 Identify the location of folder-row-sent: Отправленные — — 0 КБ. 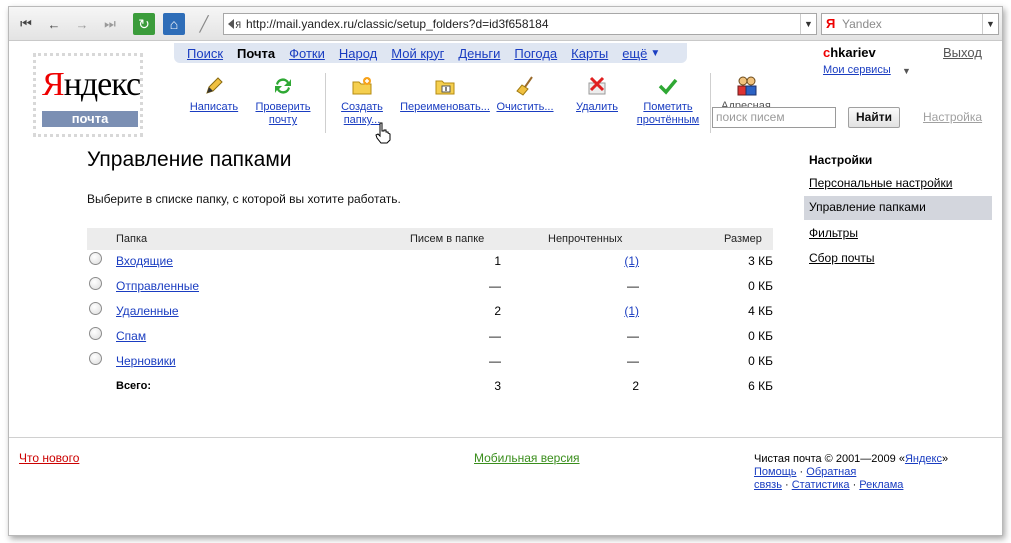
(430, 289).